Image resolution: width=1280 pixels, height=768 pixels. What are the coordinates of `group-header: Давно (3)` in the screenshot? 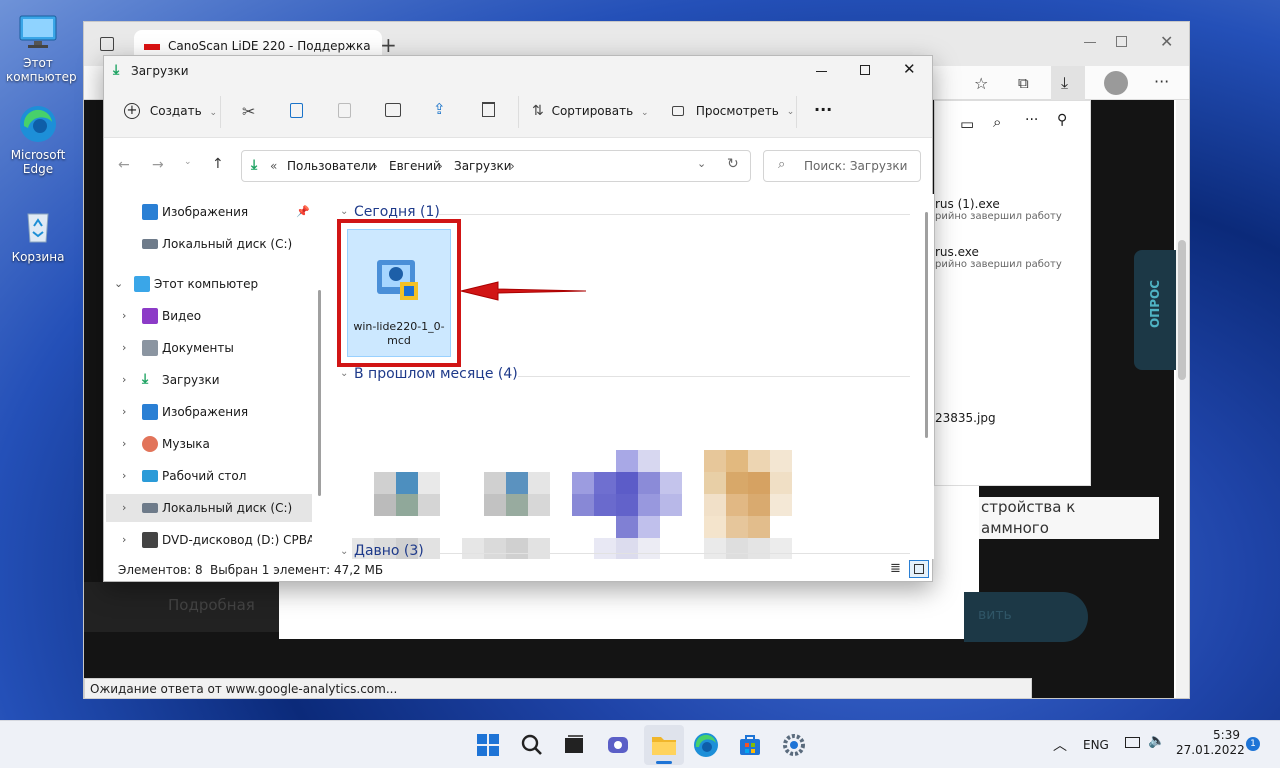 It's located at (389, 551).